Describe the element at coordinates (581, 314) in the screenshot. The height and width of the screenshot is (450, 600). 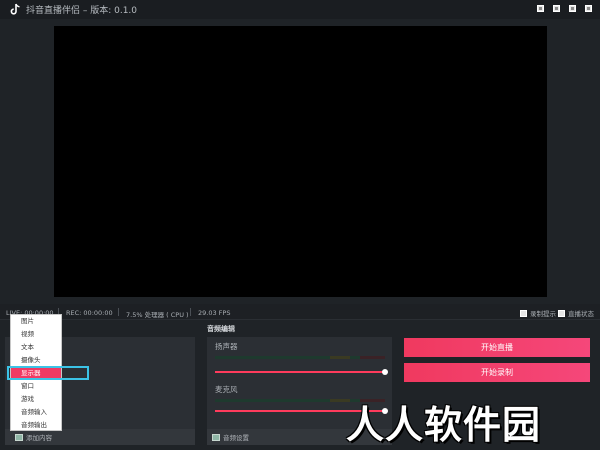
I see `live-status-label: 直播状态` at that location.